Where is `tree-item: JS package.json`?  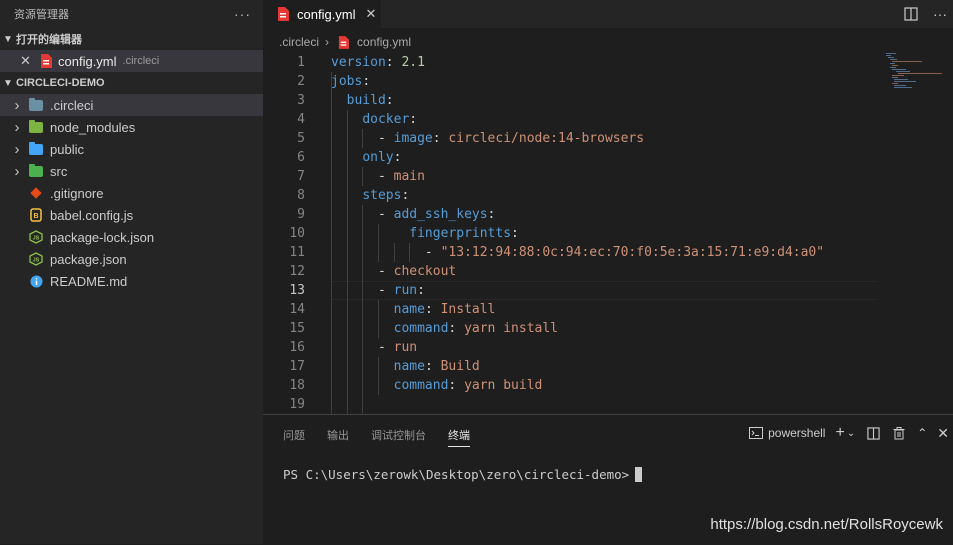 tree-item: JS package.json is located at coordinates (131, 259).